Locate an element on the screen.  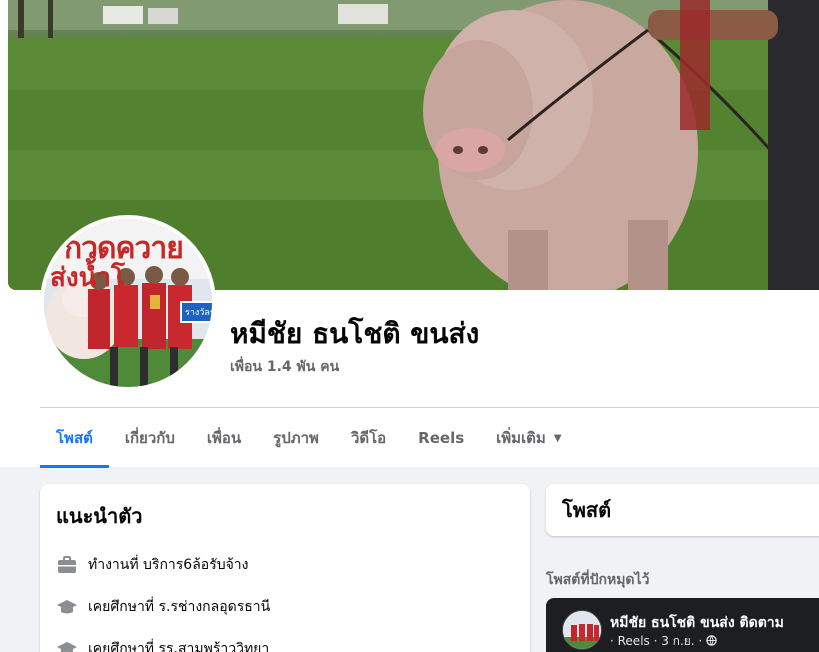
intro-education-item: เคยศึกษาที่ รร.สามพร้าววิทยา is located at coordinates (285, 640).